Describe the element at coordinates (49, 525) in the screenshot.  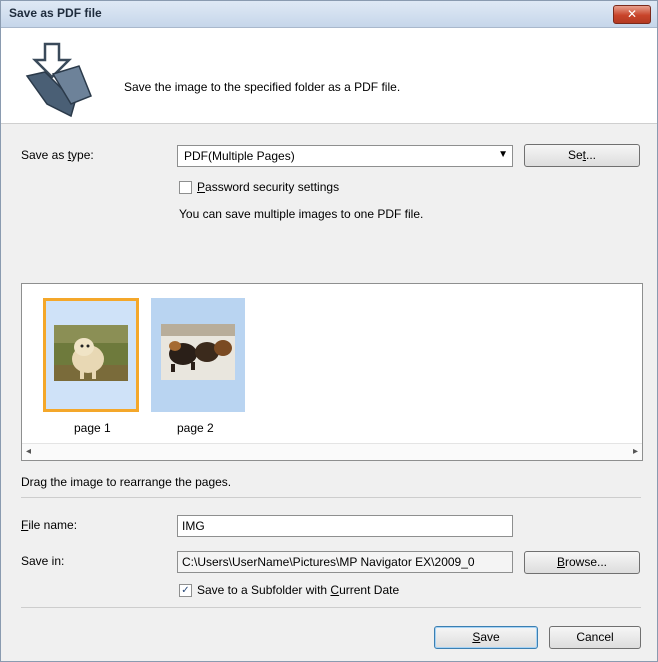
I see `file-name-label: File name:` at that location.